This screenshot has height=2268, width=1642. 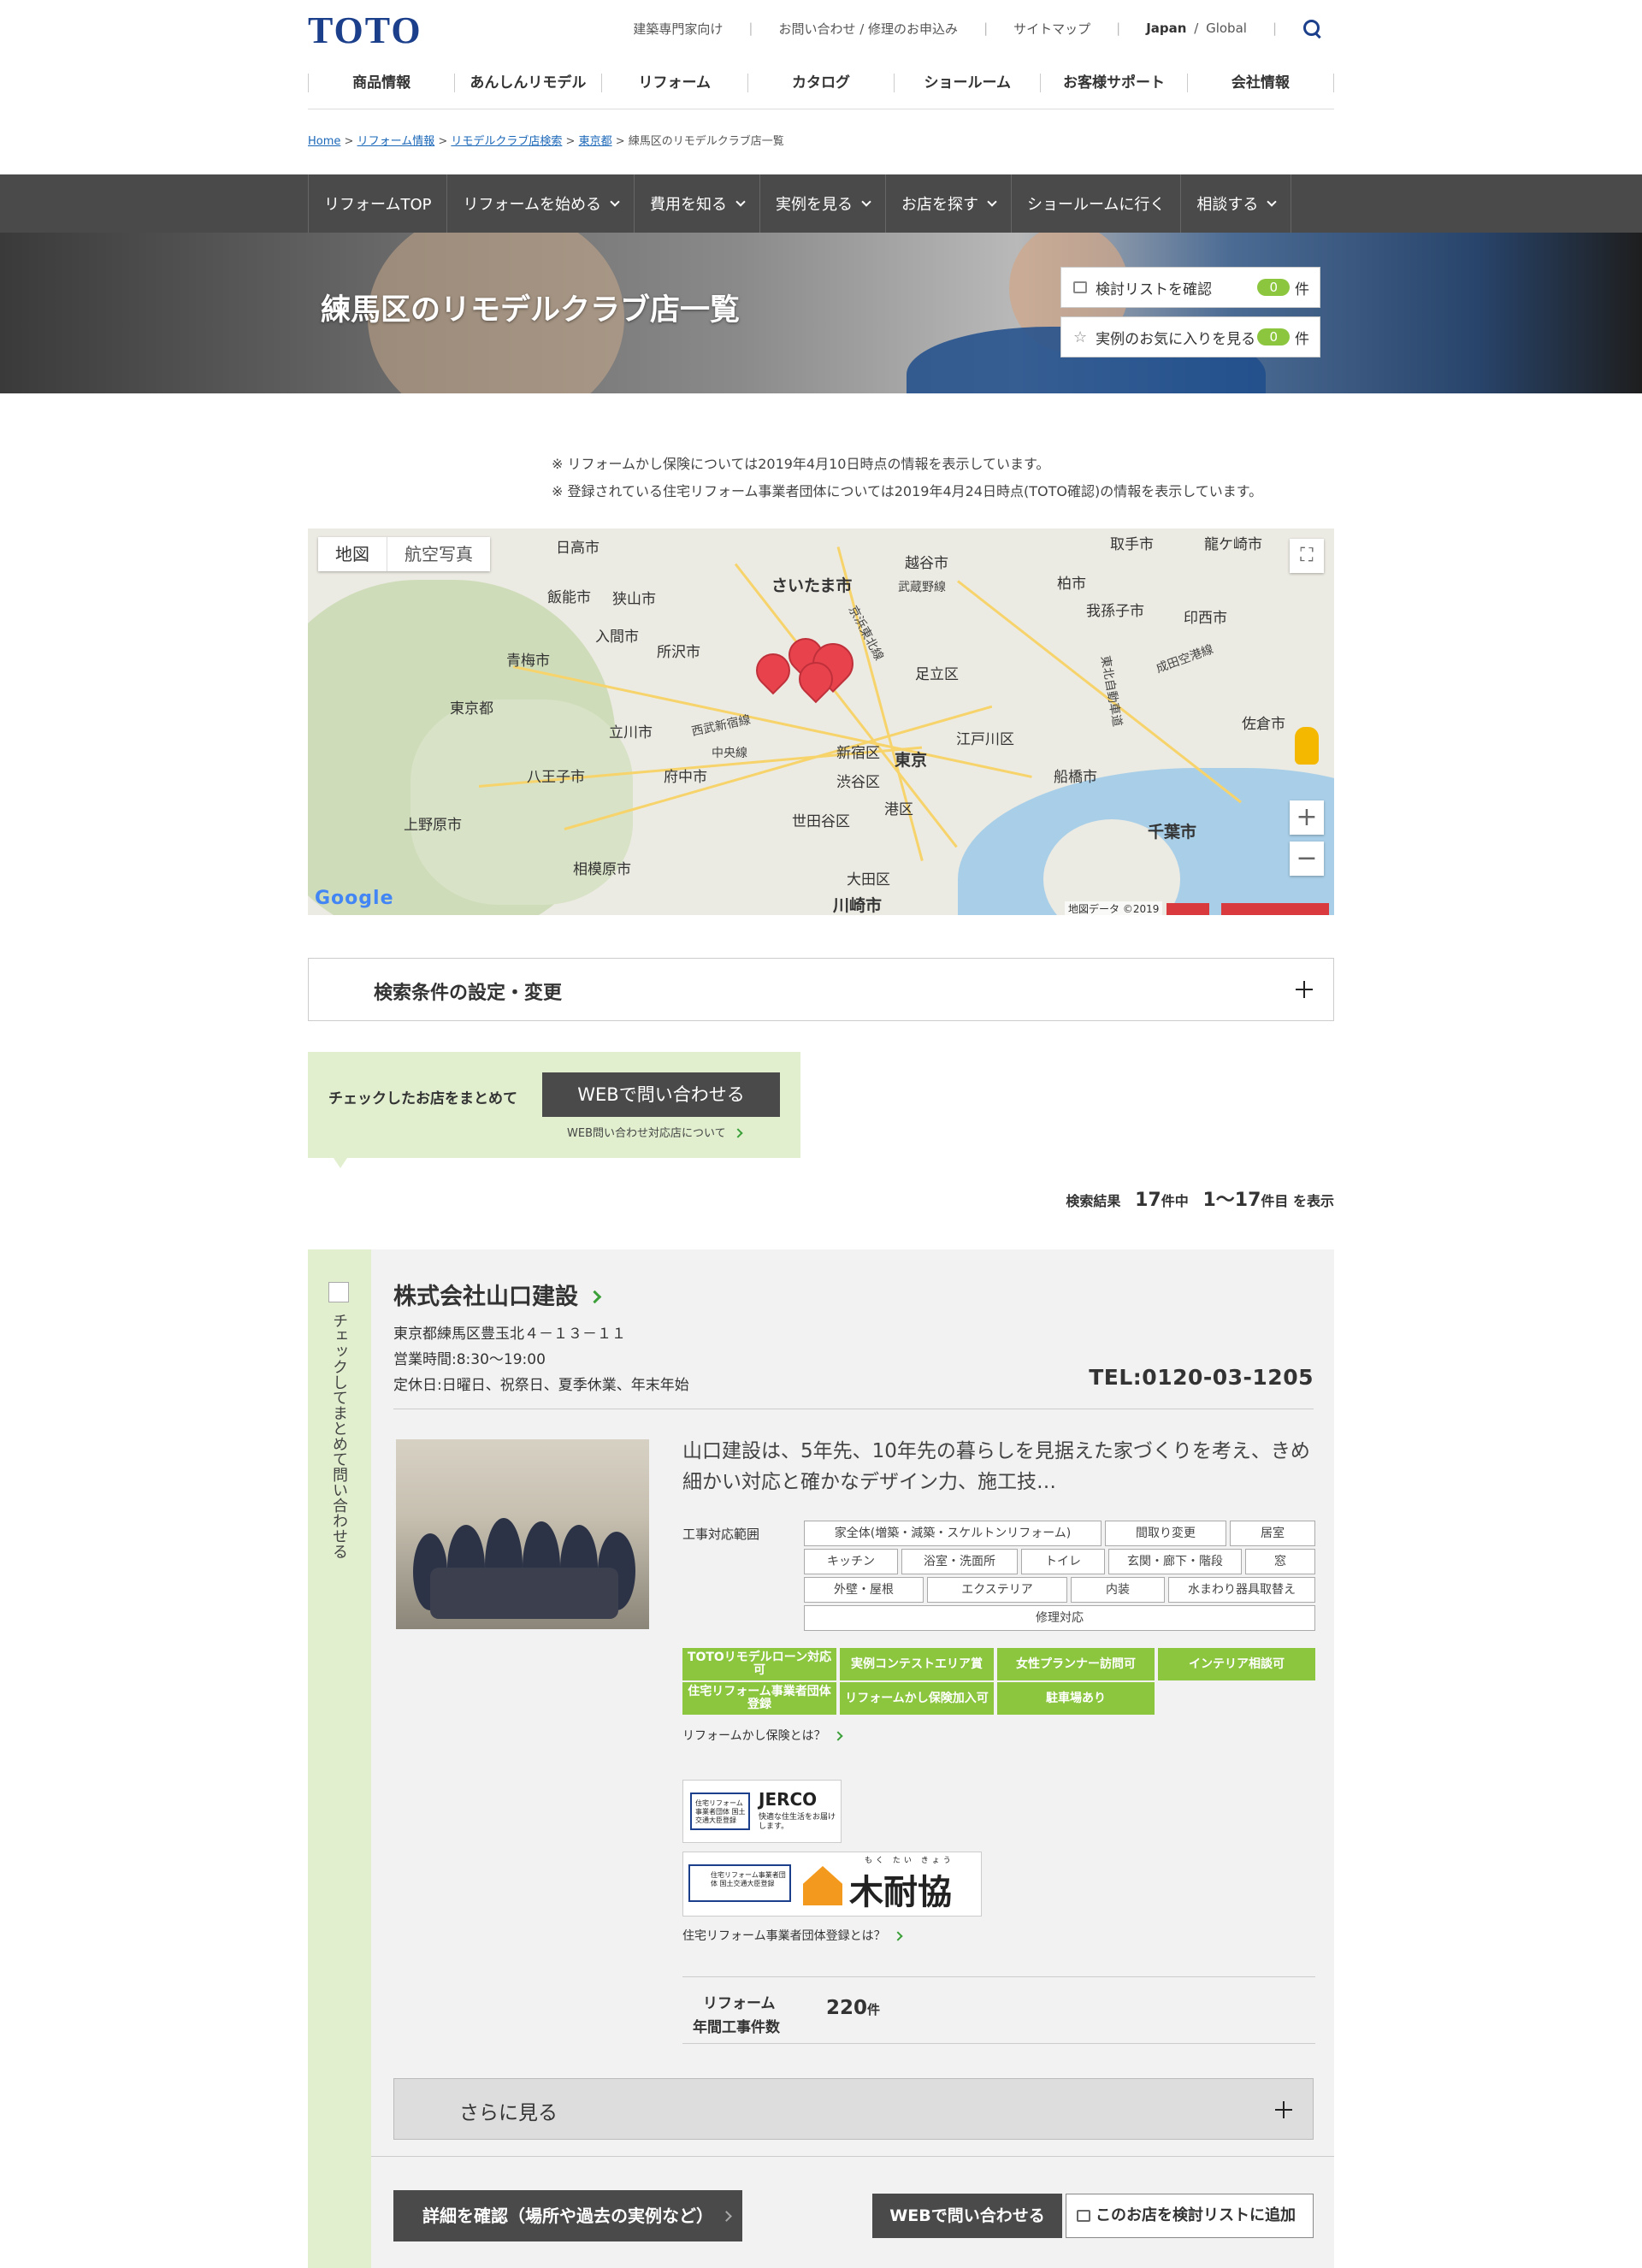 I want to click on shop-detail-button: 詳細を確認（場所や過去の実例など）, so click(x=567, y=2215).